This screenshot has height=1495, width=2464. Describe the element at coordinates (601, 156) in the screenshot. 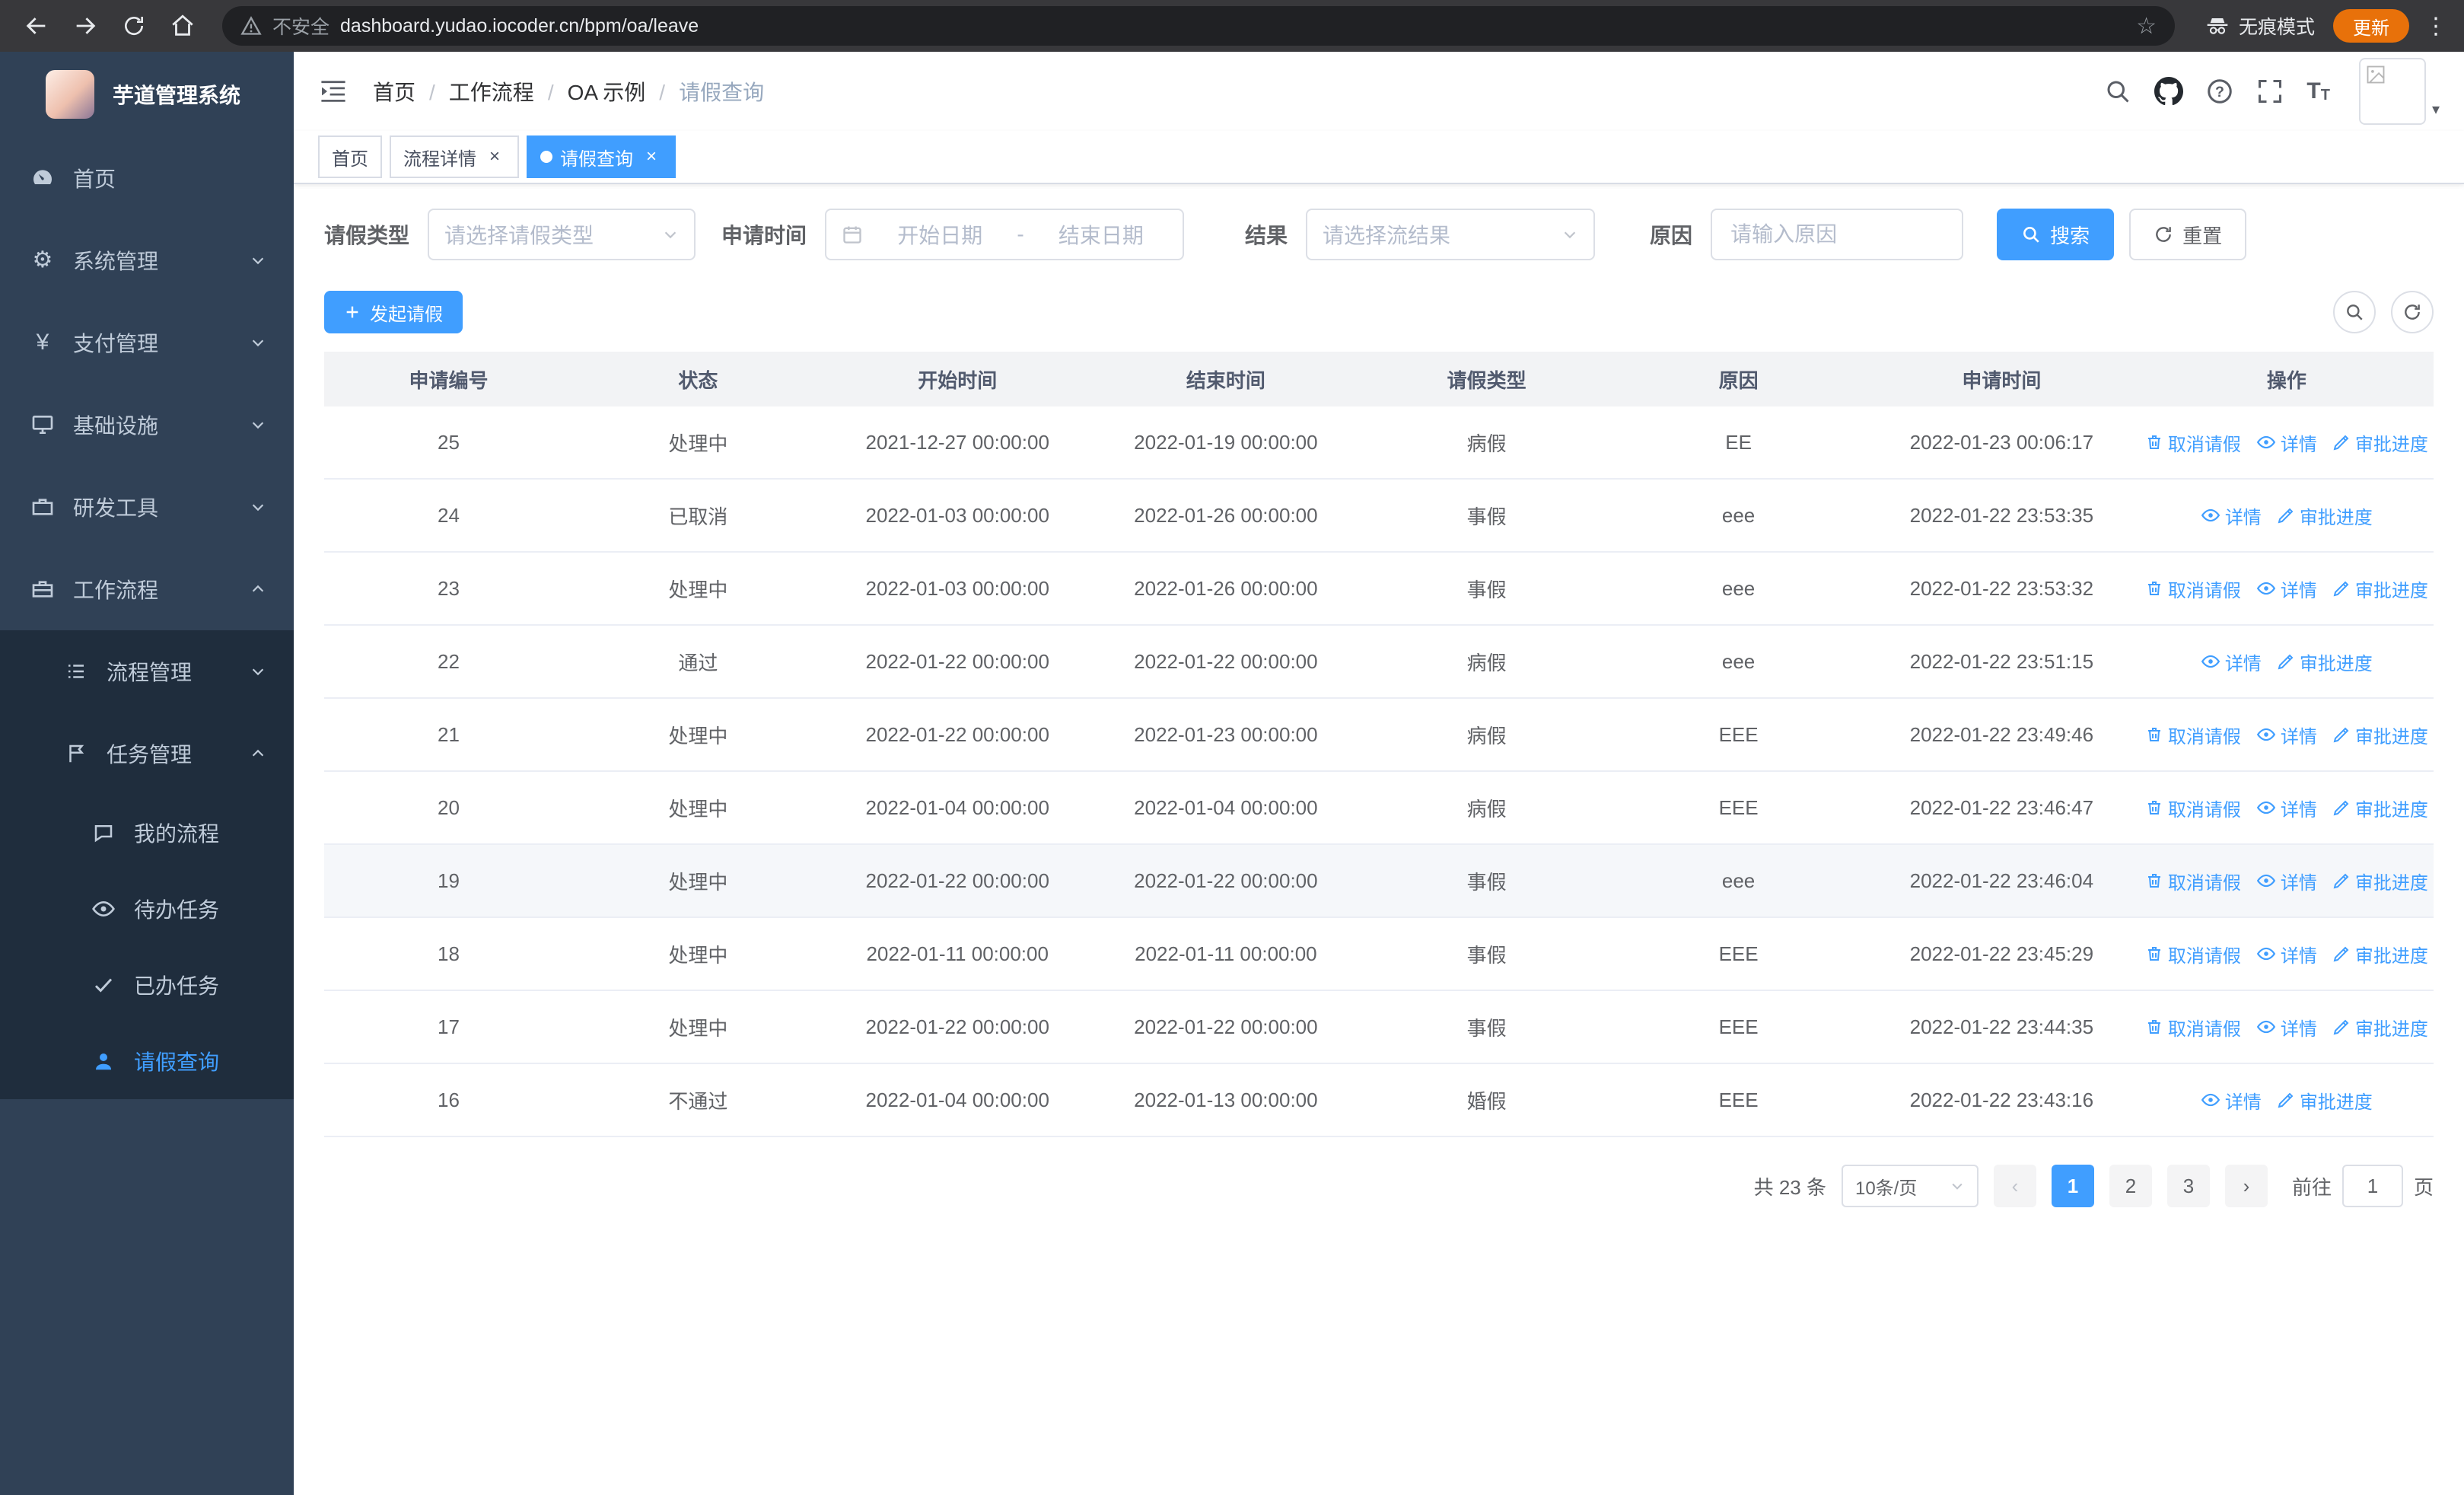

I see `tab-leave-query: 请假查询 ×` at that location.